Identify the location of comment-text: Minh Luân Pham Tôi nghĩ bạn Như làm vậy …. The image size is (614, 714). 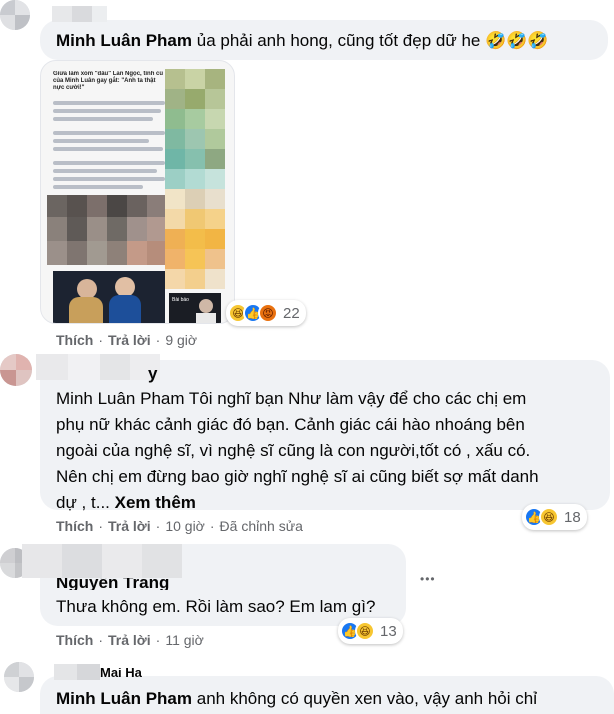
(297, 451).